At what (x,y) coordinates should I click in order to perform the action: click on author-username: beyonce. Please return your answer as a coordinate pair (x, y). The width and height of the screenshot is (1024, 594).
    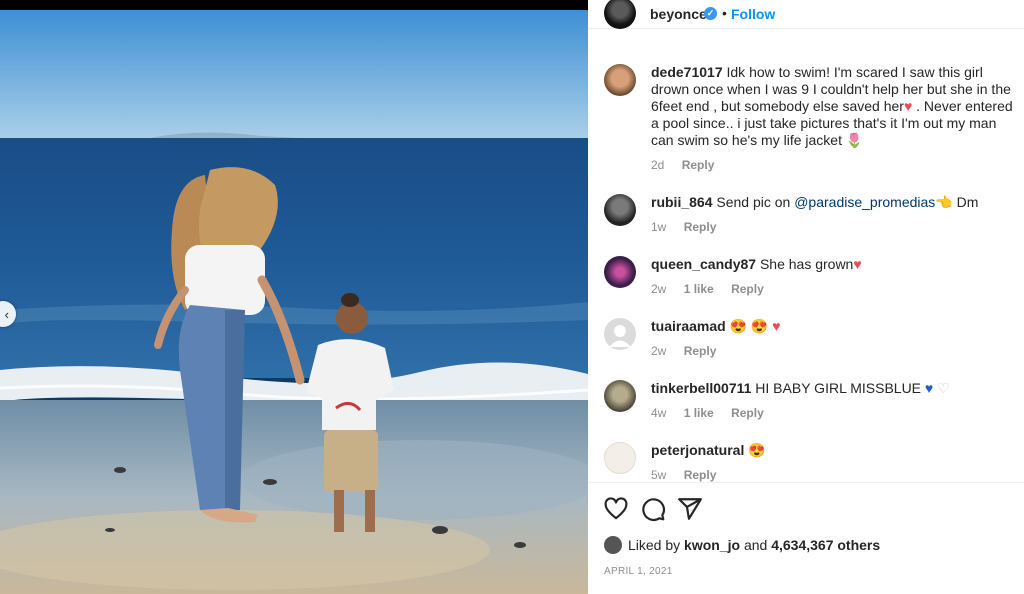
    Looking at the image, I should click on (678, 14).